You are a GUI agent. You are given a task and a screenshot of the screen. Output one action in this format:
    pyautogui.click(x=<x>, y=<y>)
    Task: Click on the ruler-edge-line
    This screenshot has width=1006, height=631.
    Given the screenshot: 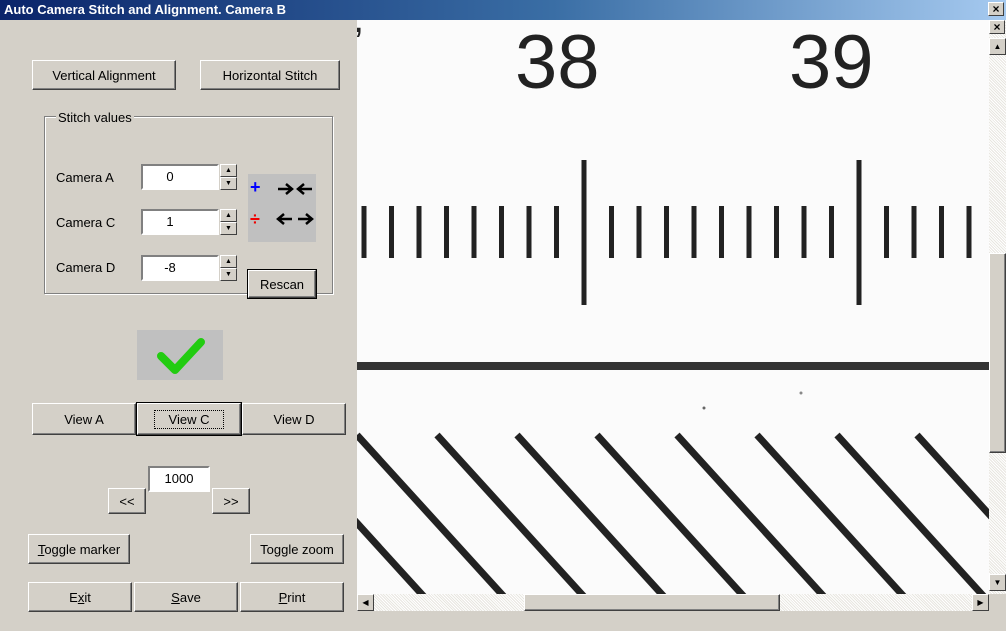 What is the action you would take?
    pyautogui.click(x=673, y=366)
    